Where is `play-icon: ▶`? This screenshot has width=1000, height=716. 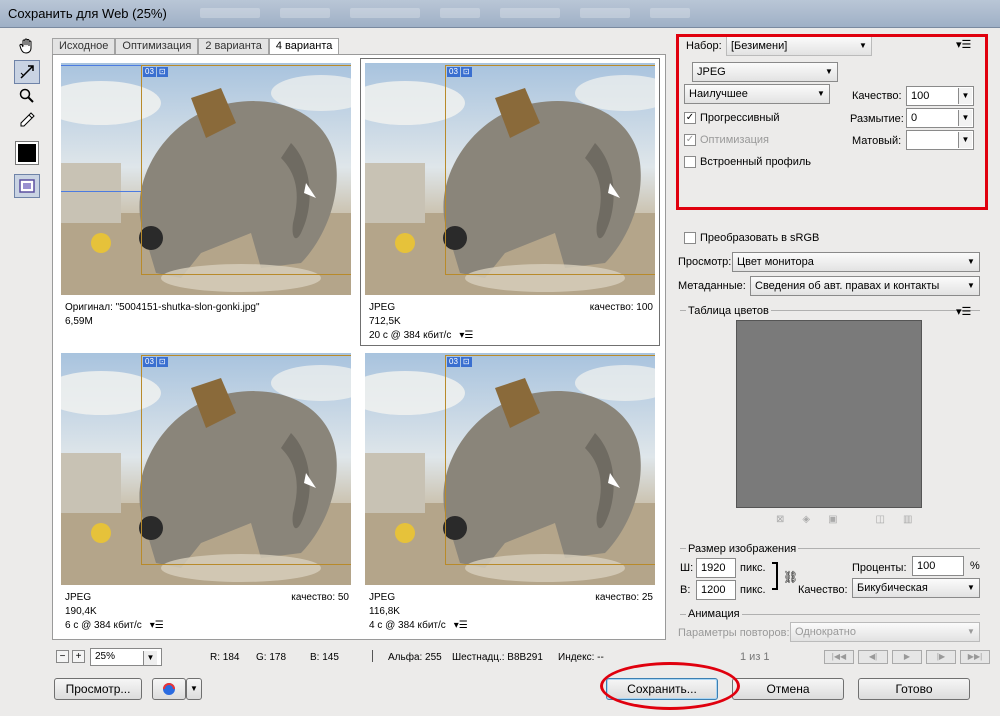 play-icon: ▶ is located at coordinates (907, 657).